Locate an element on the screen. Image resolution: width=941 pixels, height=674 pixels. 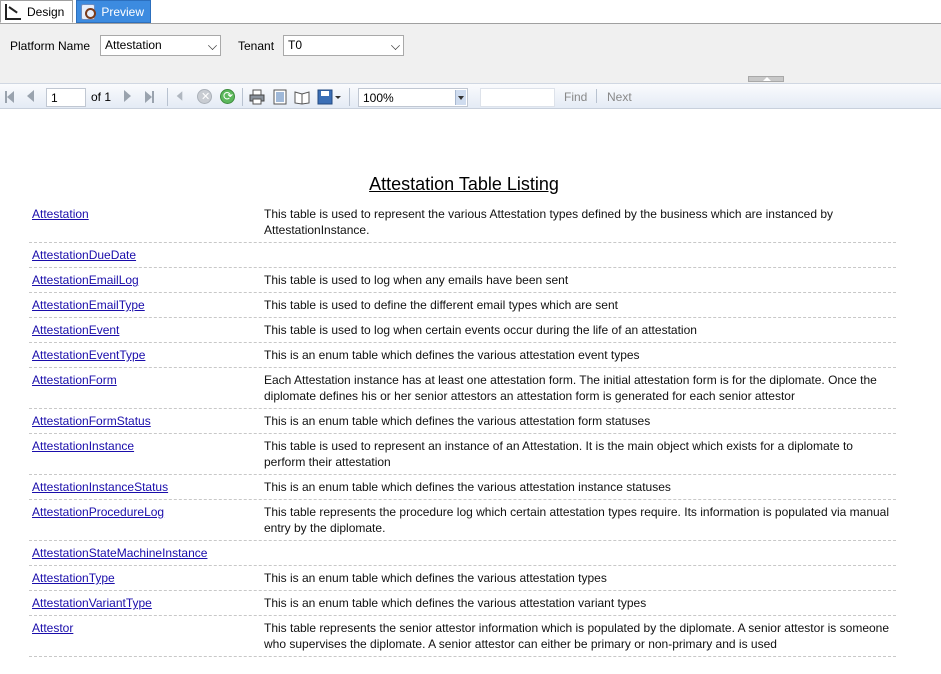
save-icon is located at coordinates (329, 97).